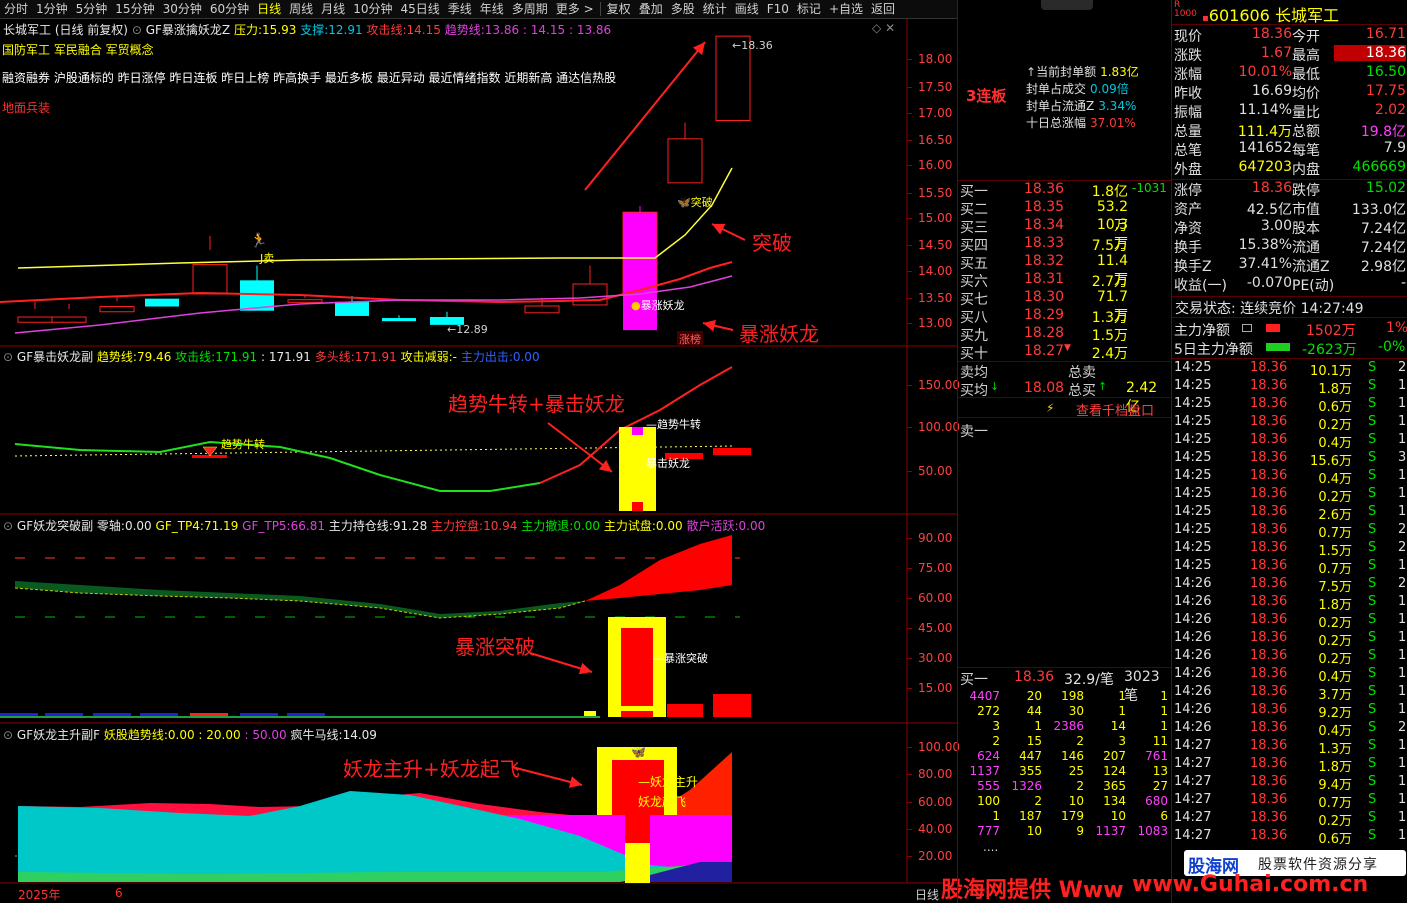 The width and height of the screenshot is (1407, 903). Describe the element at coordinates (728, 232) in the screenshot. I see `arrow-break` at that location.